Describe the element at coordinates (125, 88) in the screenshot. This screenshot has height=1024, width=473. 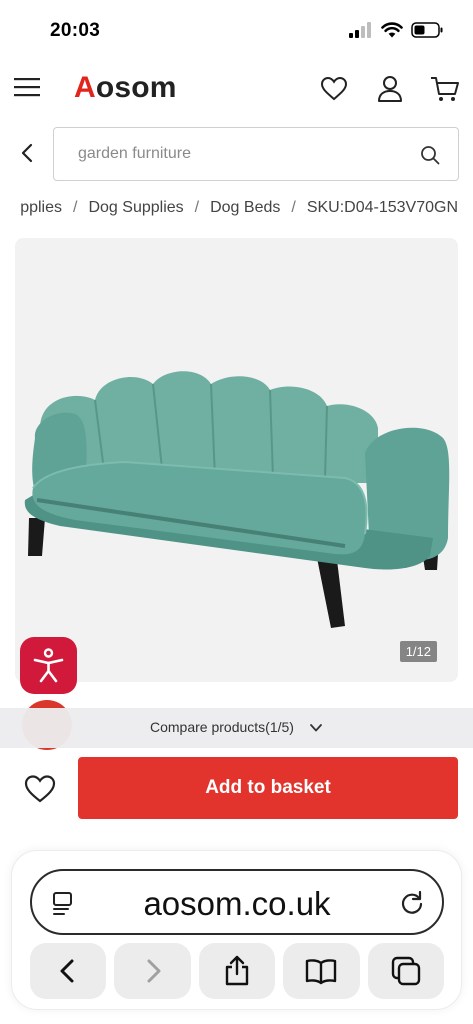
I see `aosom-logo: Aosom` at that location.